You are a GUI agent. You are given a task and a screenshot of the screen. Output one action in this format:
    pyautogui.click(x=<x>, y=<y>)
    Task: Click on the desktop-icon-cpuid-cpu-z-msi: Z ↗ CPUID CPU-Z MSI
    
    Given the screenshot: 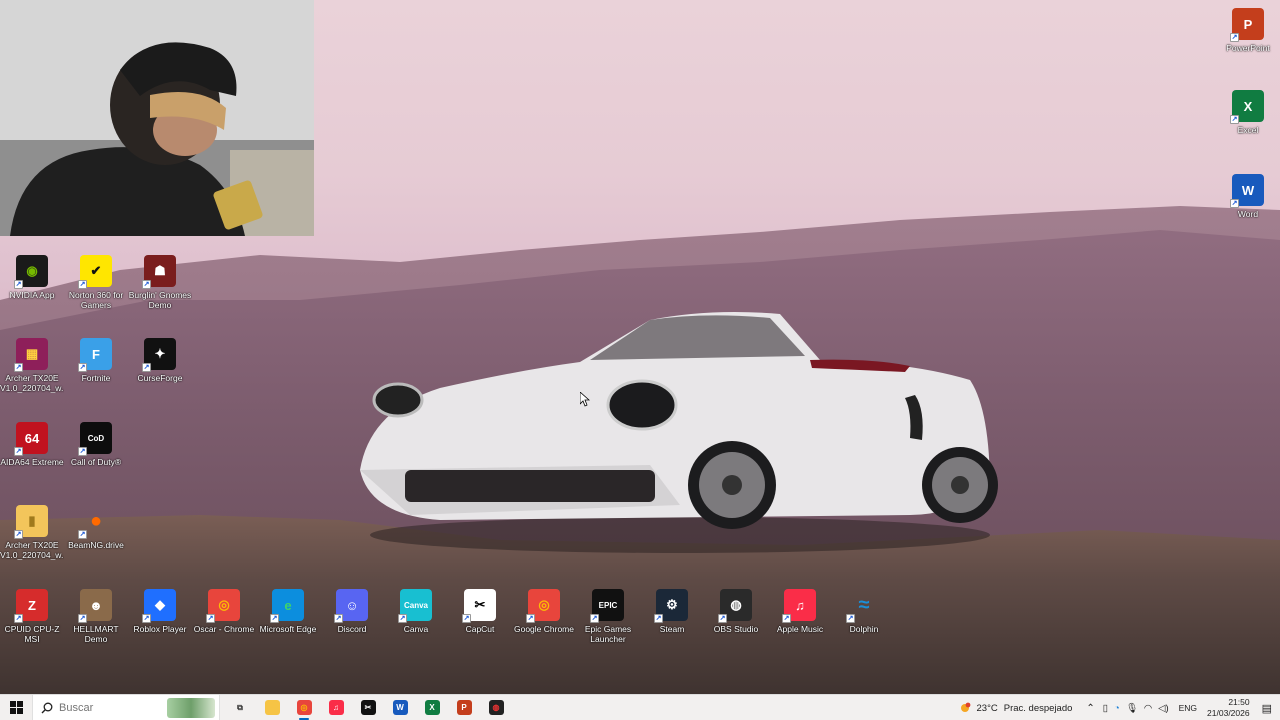 What is the action you would take?
    pyautogui.click(x=32, y=616)
    